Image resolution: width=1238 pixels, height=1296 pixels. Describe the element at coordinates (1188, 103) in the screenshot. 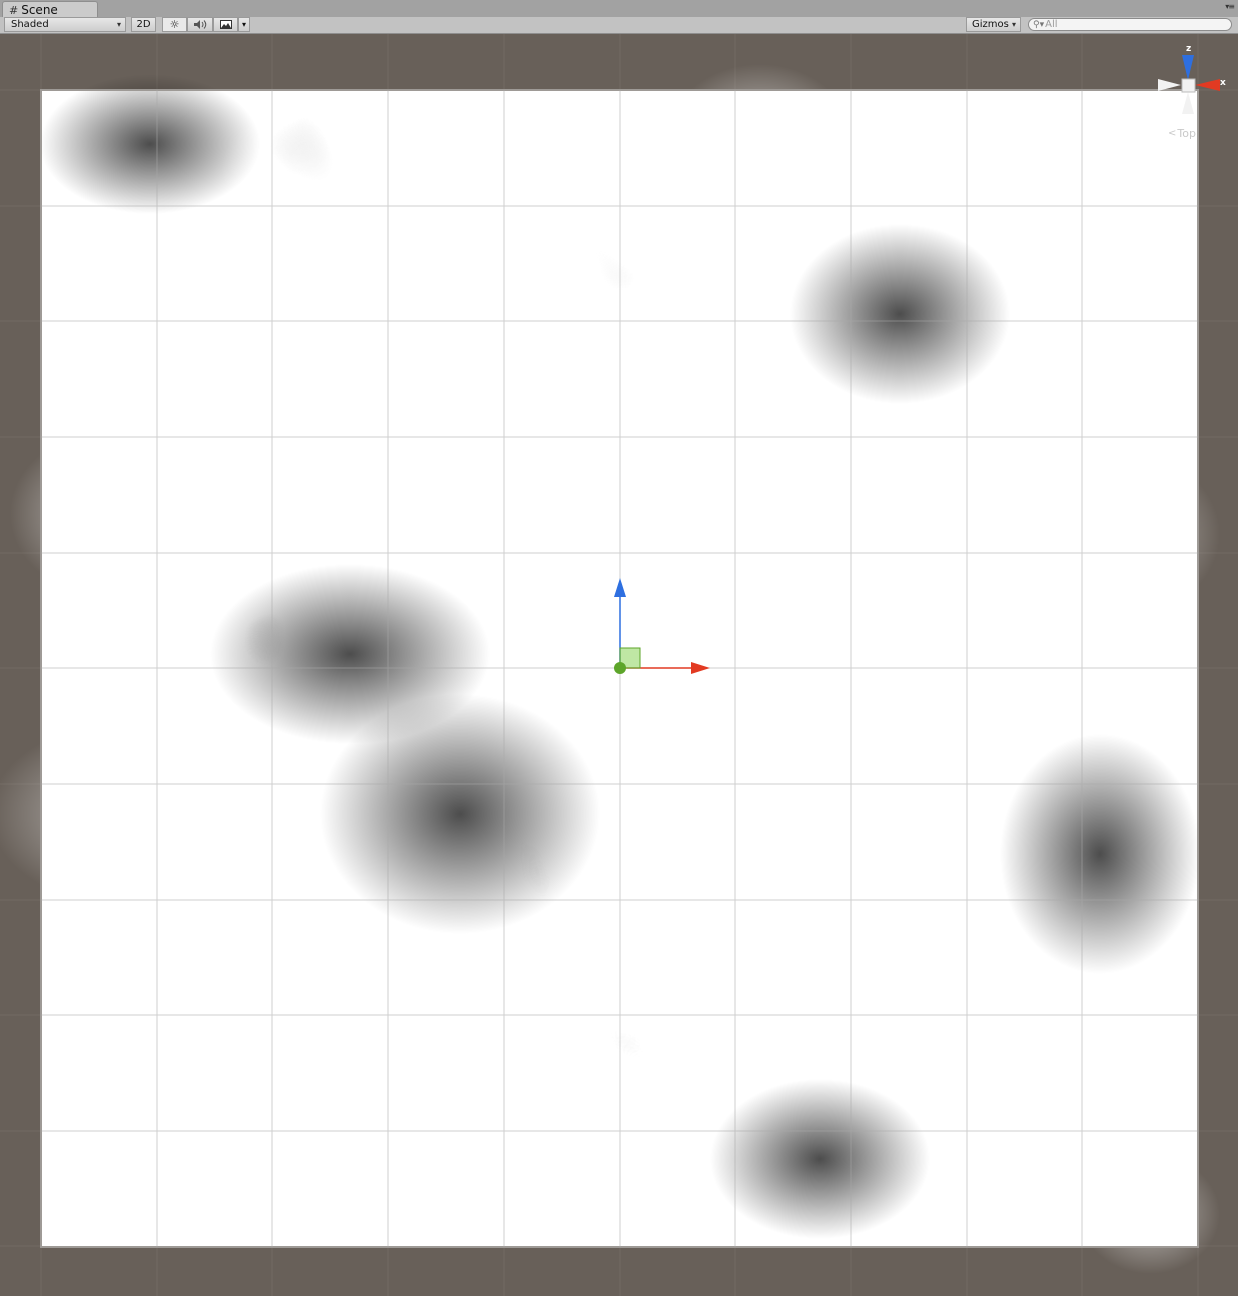

I see `neg-z-axis-cone-icon` at that location.